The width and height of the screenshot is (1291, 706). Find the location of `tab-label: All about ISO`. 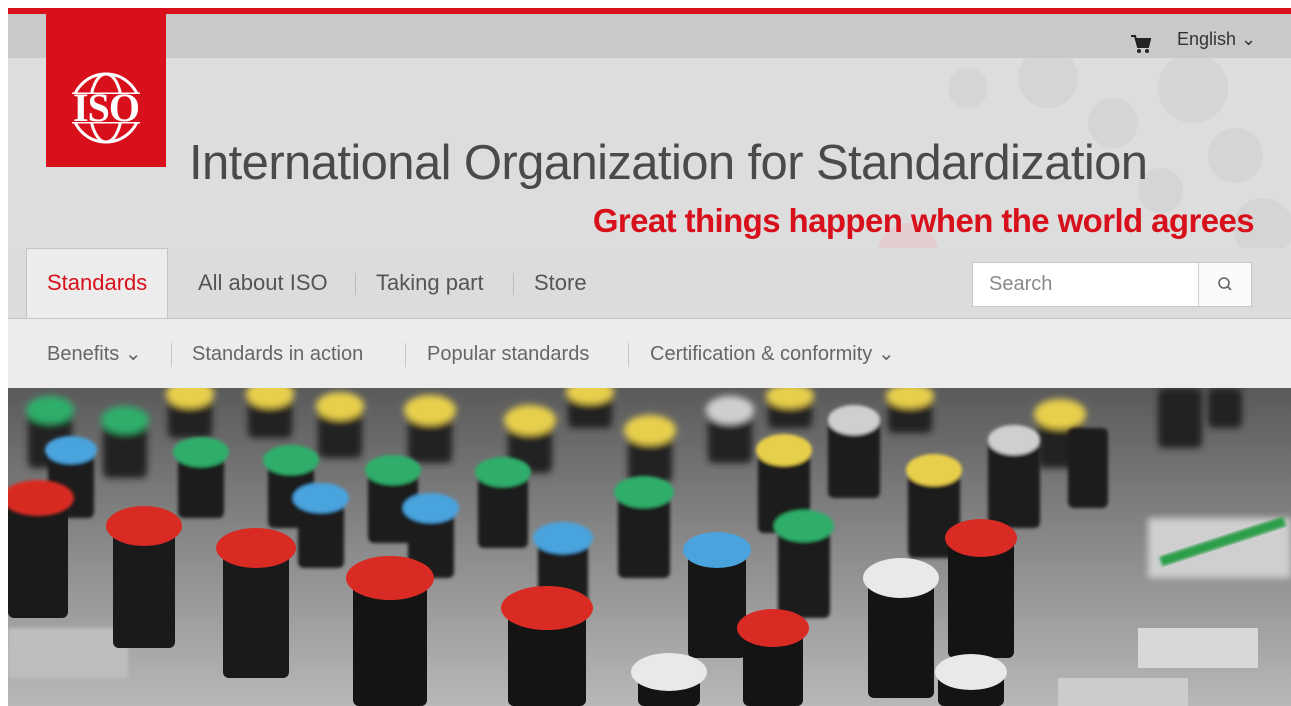

tab-label: All about ISO is located at coordinates (263, 282).